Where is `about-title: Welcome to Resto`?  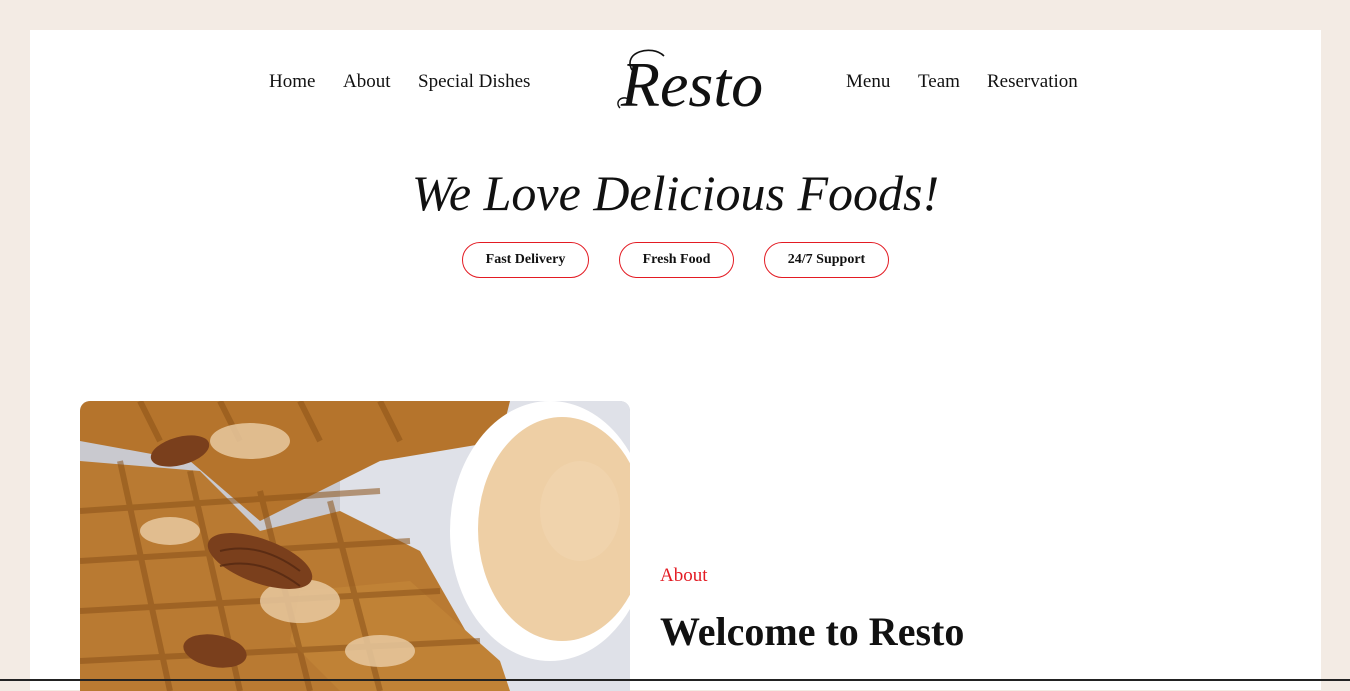
about-title: Welcome to Resto is located at coordinates (812, 631).